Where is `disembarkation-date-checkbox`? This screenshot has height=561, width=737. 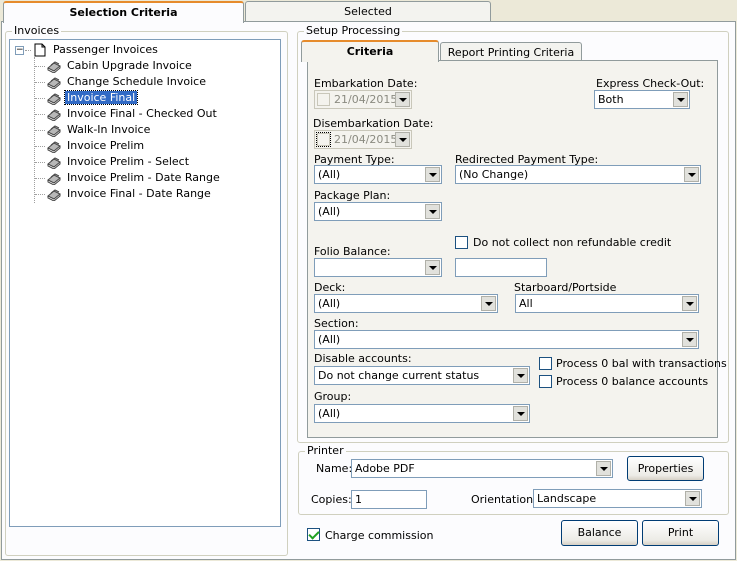 disembarkation-date-checkbox is located at coordinates (323, 139).